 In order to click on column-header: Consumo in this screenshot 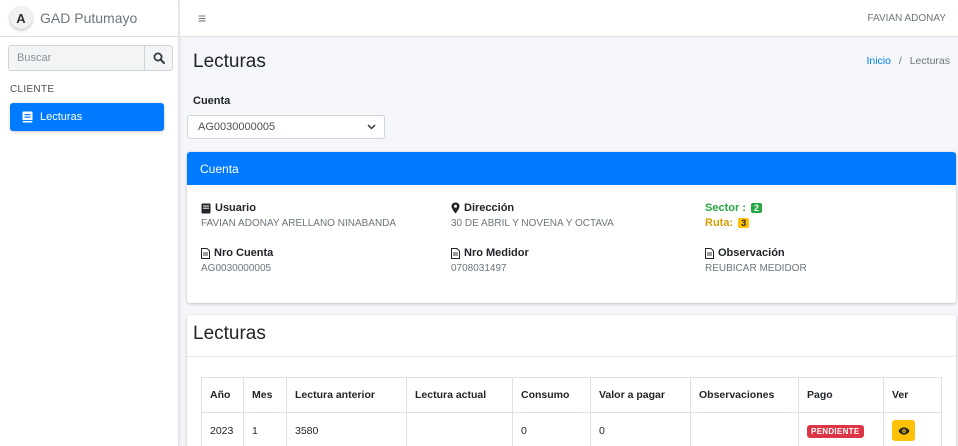, I will do `click(551, 395)`.